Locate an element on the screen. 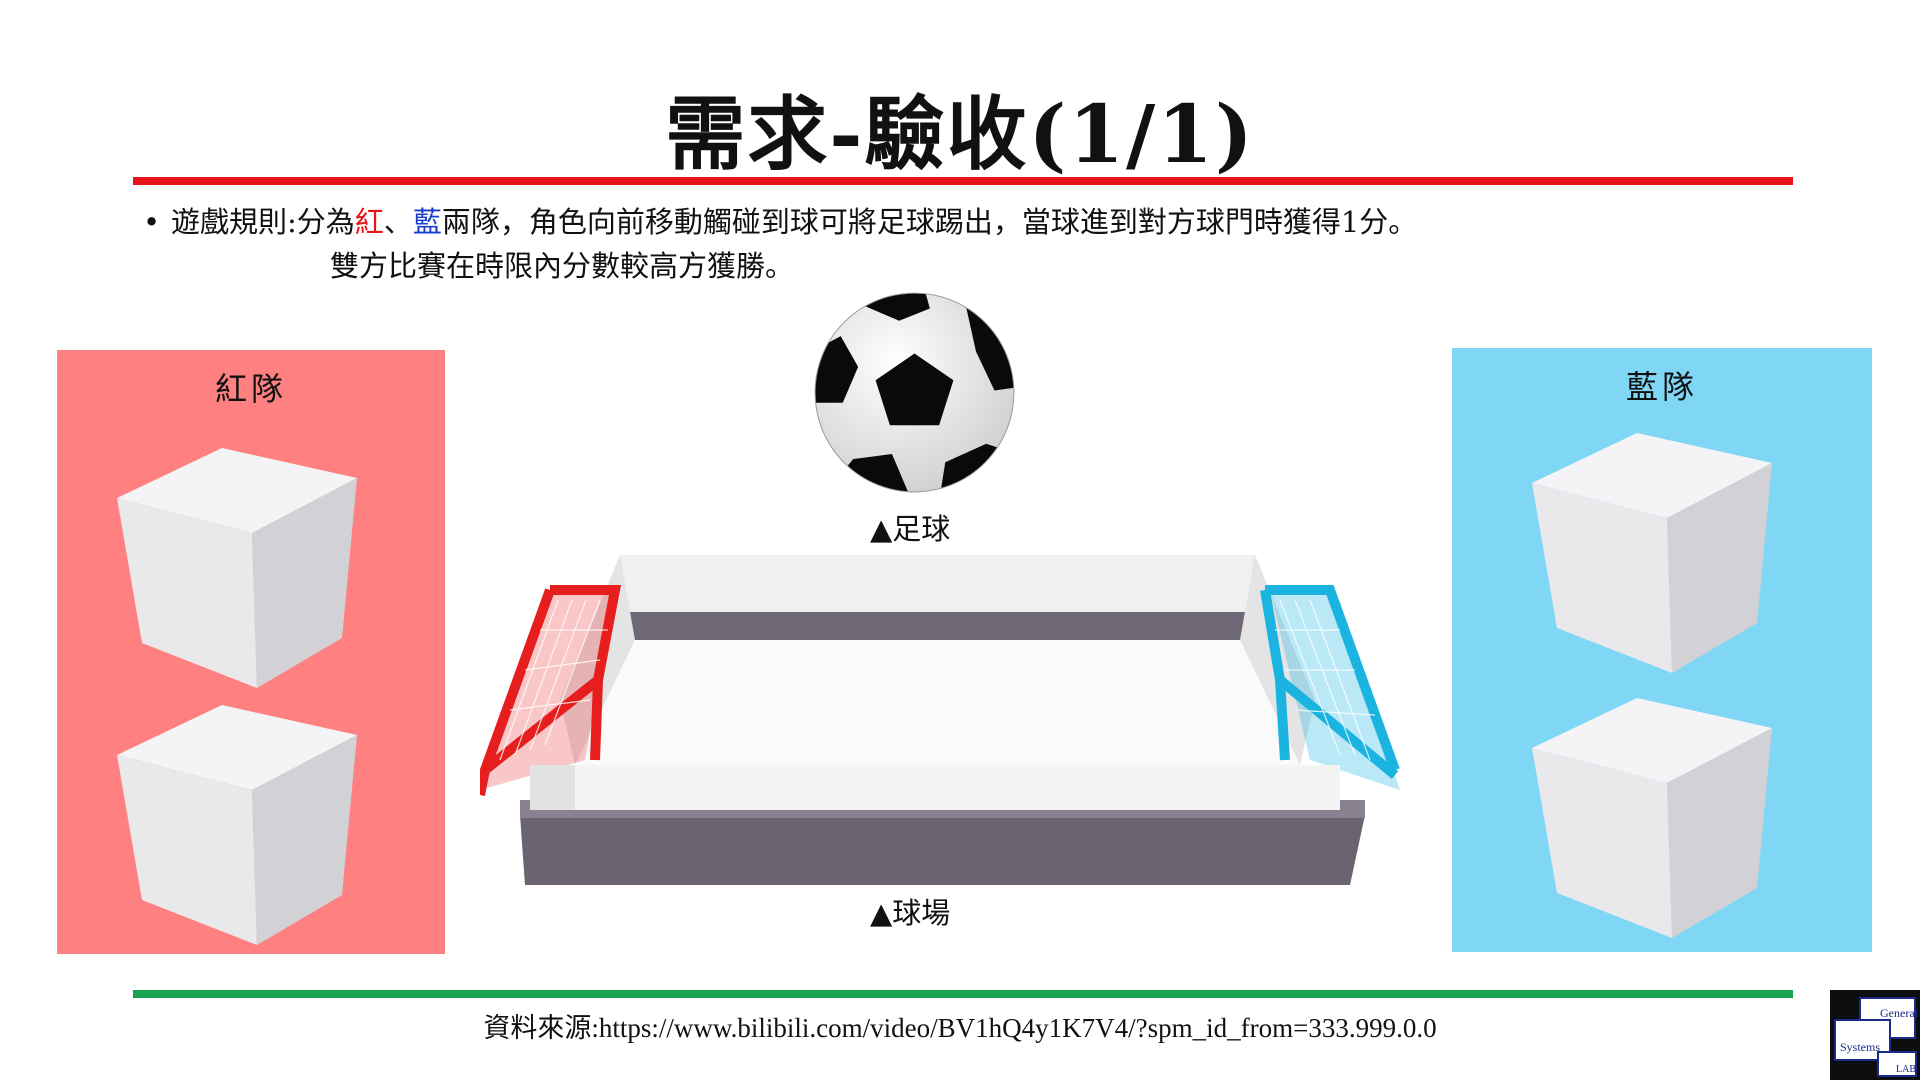 The width and height of the screenshot is (1920, 1080). field-illustration is located at coordinates (940, 720).